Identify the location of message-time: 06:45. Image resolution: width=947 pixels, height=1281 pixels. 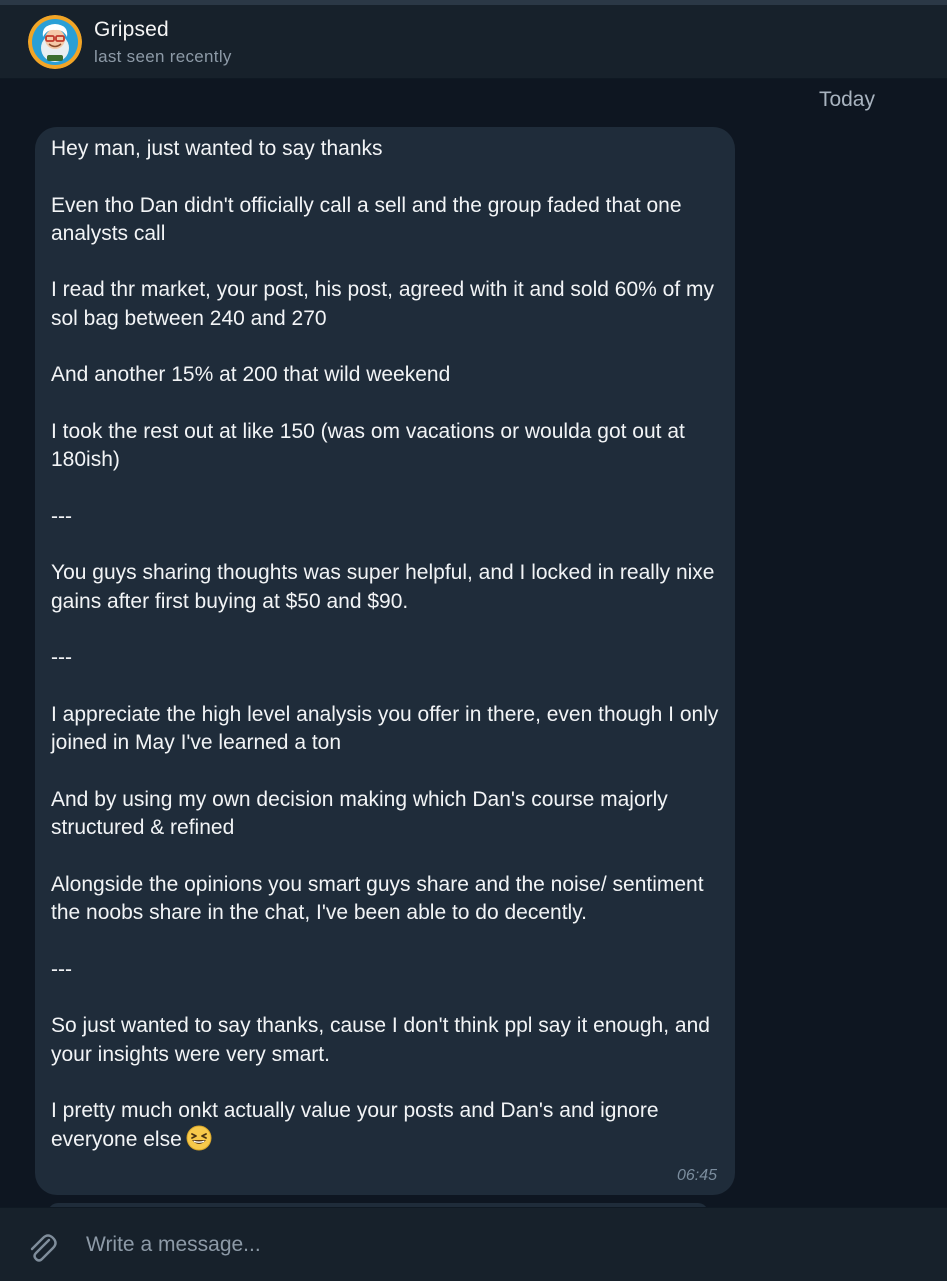
(696, 1175).